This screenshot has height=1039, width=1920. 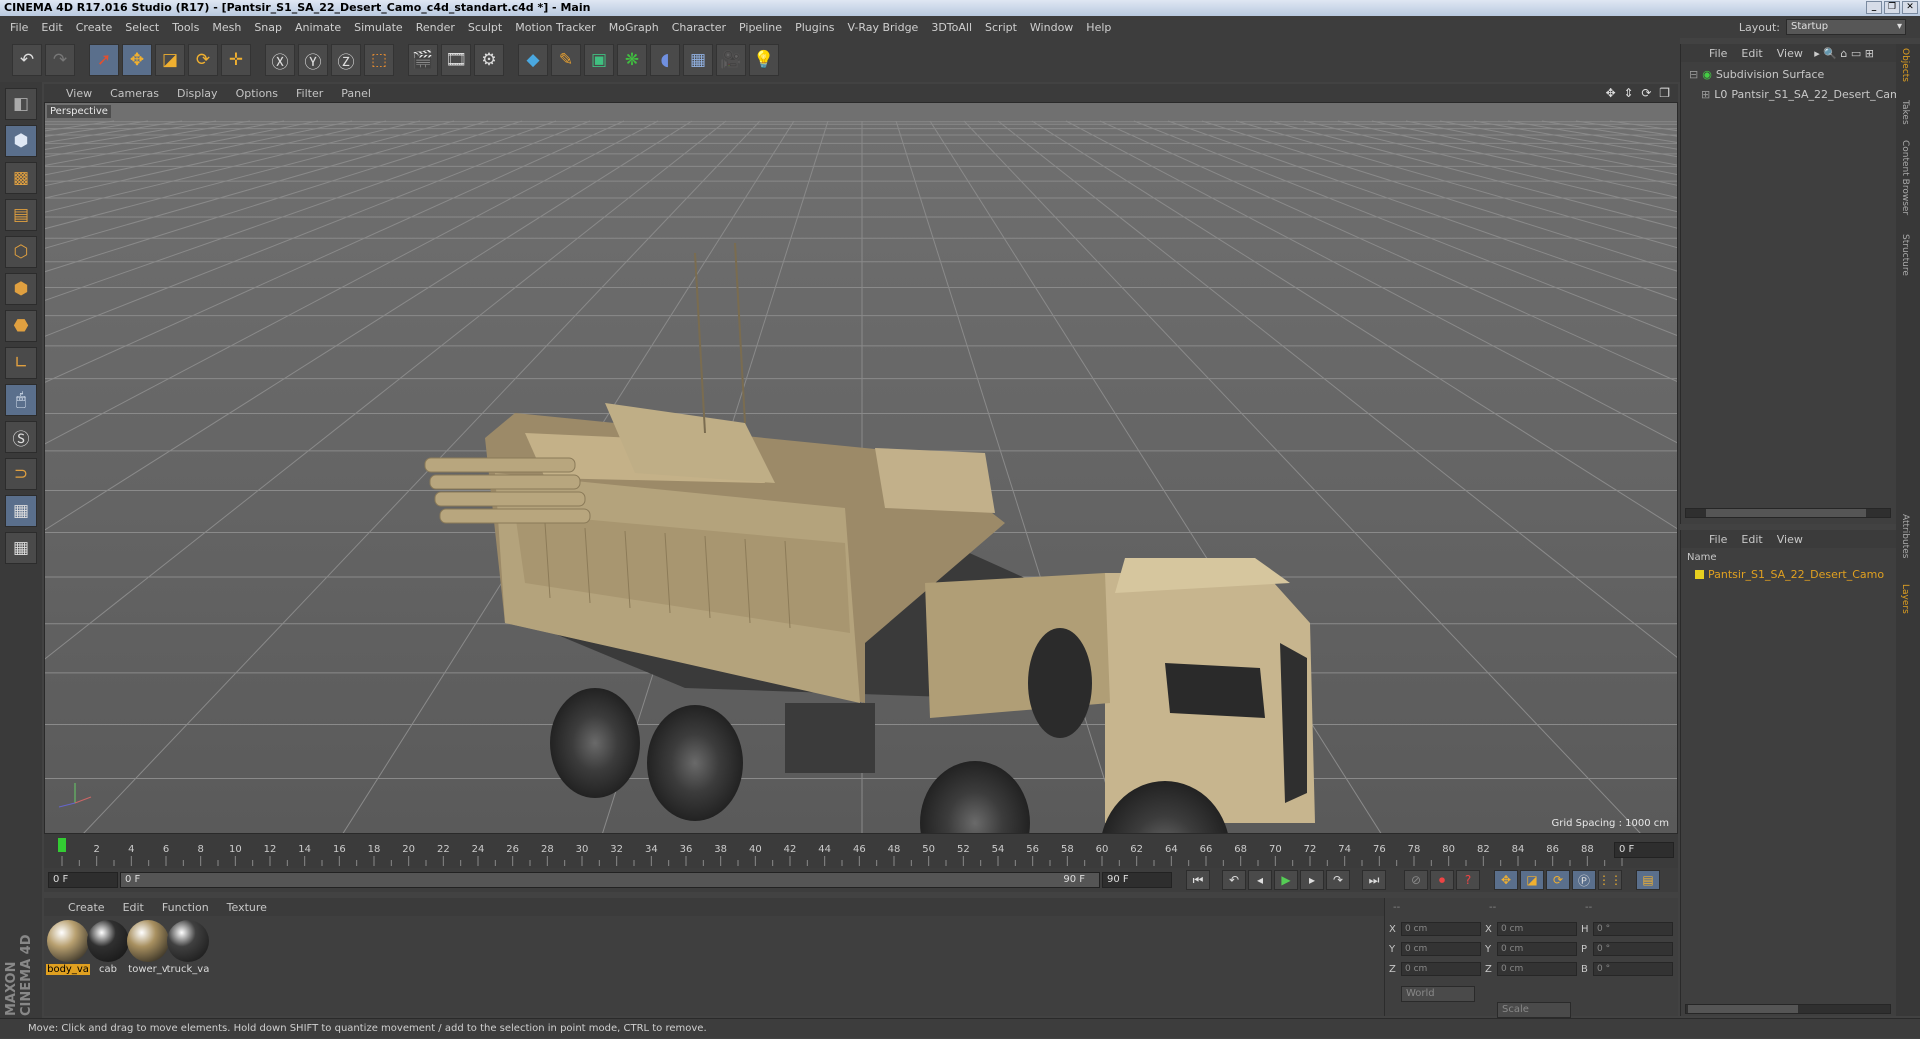 I want to click on side-tab: Layers, so click(x=1905, y=599).